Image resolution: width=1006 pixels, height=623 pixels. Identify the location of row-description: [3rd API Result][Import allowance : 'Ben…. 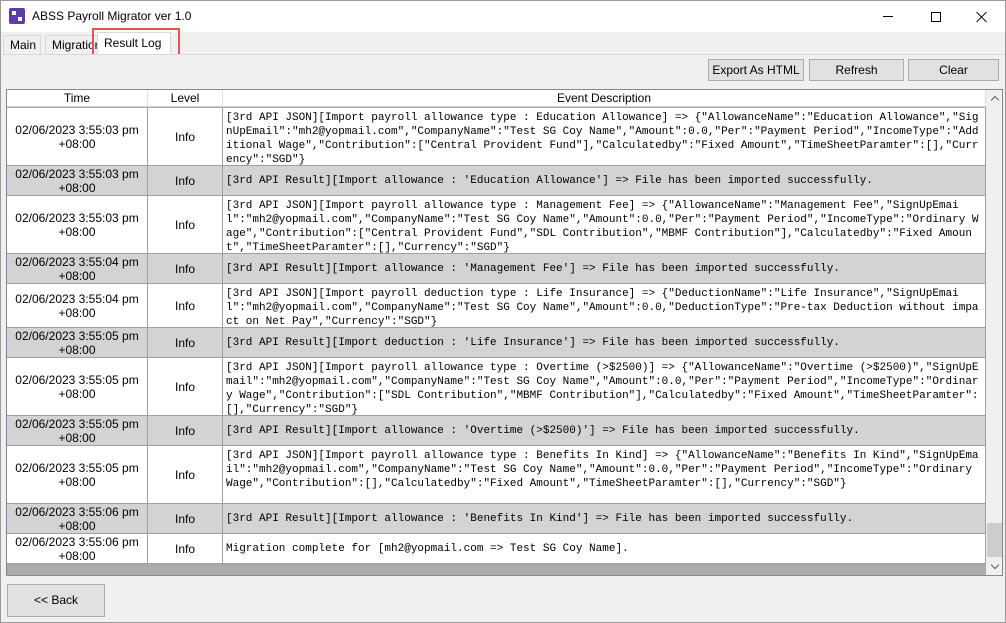
(604, 519).